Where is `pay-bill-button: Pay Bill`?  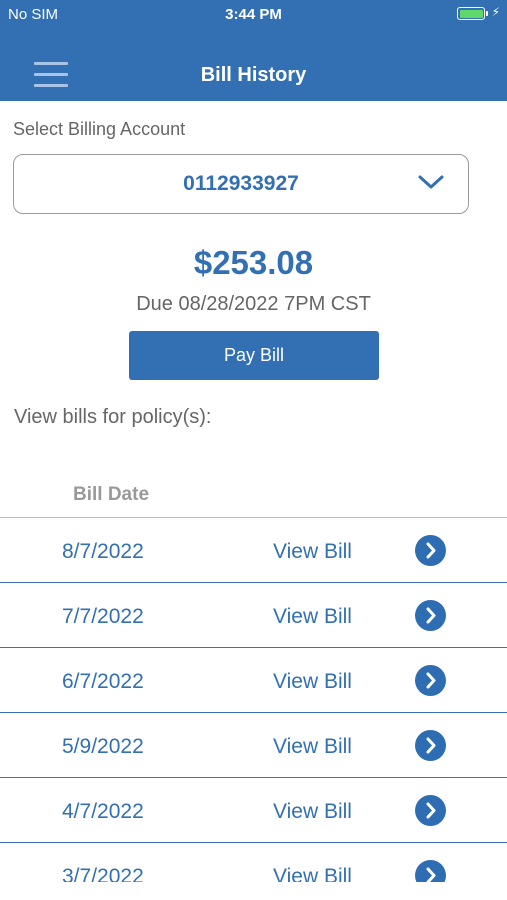
pay-bill-button: Pay Bill is located at coordinates (254, 355).